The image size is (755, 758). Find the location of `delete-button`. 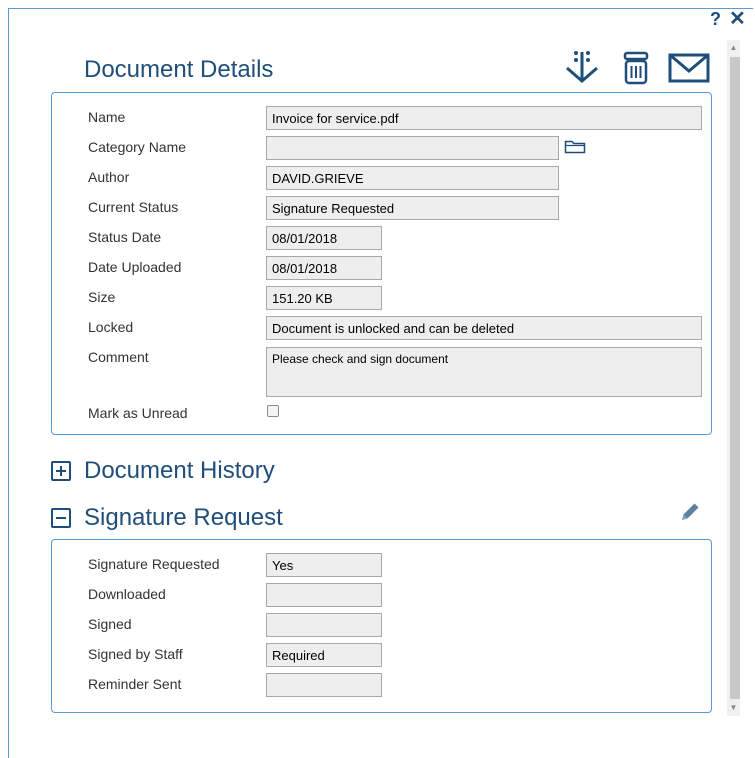

delete-button is located at coordinates (636, 68).